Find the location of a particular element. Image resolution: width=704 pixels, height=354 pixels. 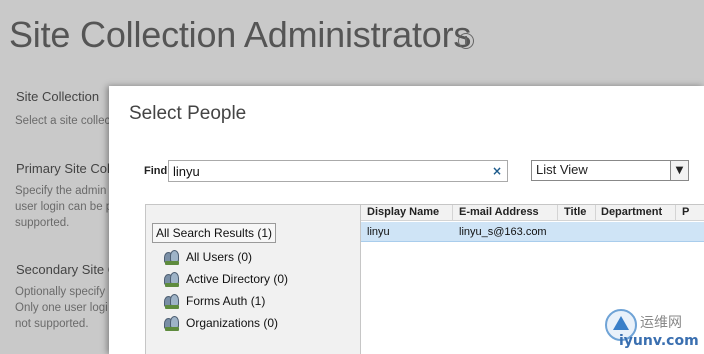

column-header-display-name: Display Name is located at coordinates (403, 212).